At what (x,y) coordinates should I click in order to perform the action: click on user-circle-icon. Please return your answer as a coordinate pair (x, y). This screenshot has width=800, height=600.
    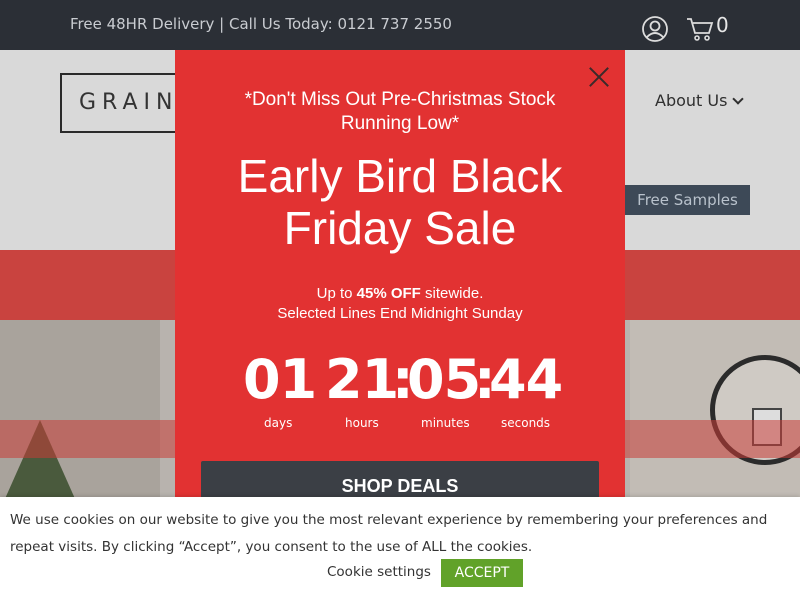
    Looking at the image, I should click on (655, 29).